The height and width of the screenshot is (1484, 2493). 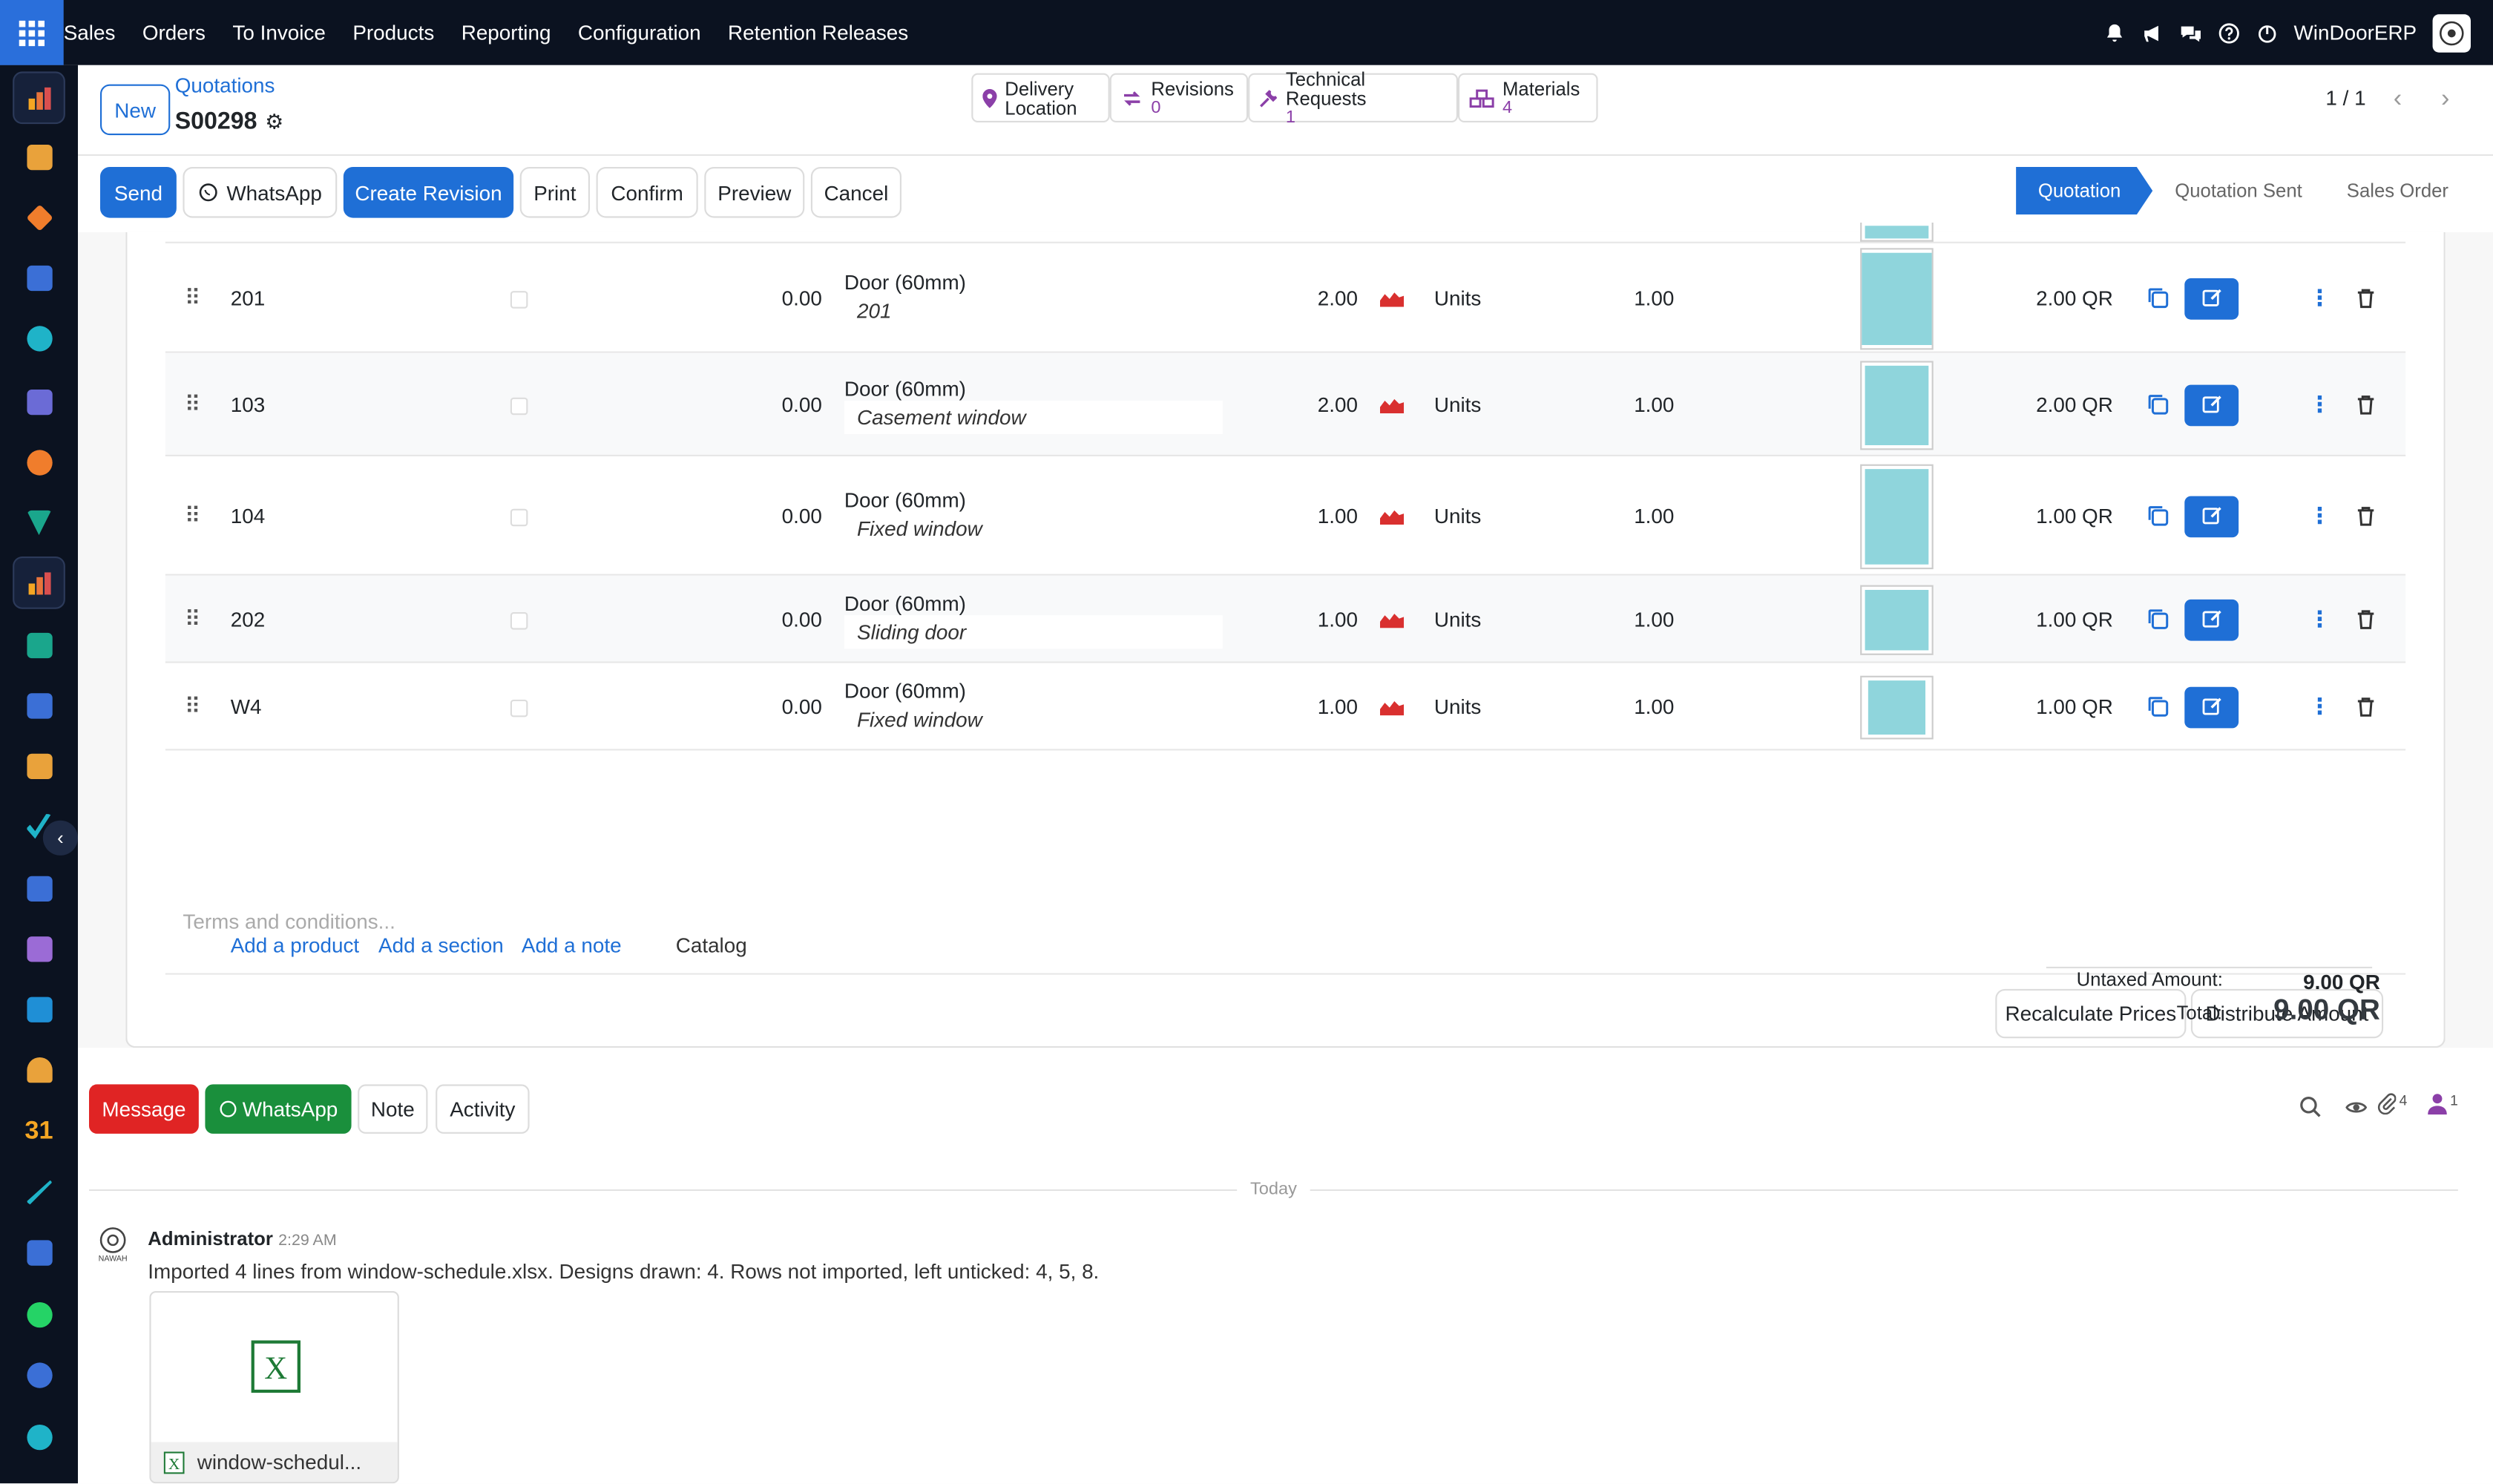 What do you see at coordinates (278, 1109) in the screenshot?
I see `chatter-whatsapp-button: WhatsApp` at bounding box center [278, 1109].